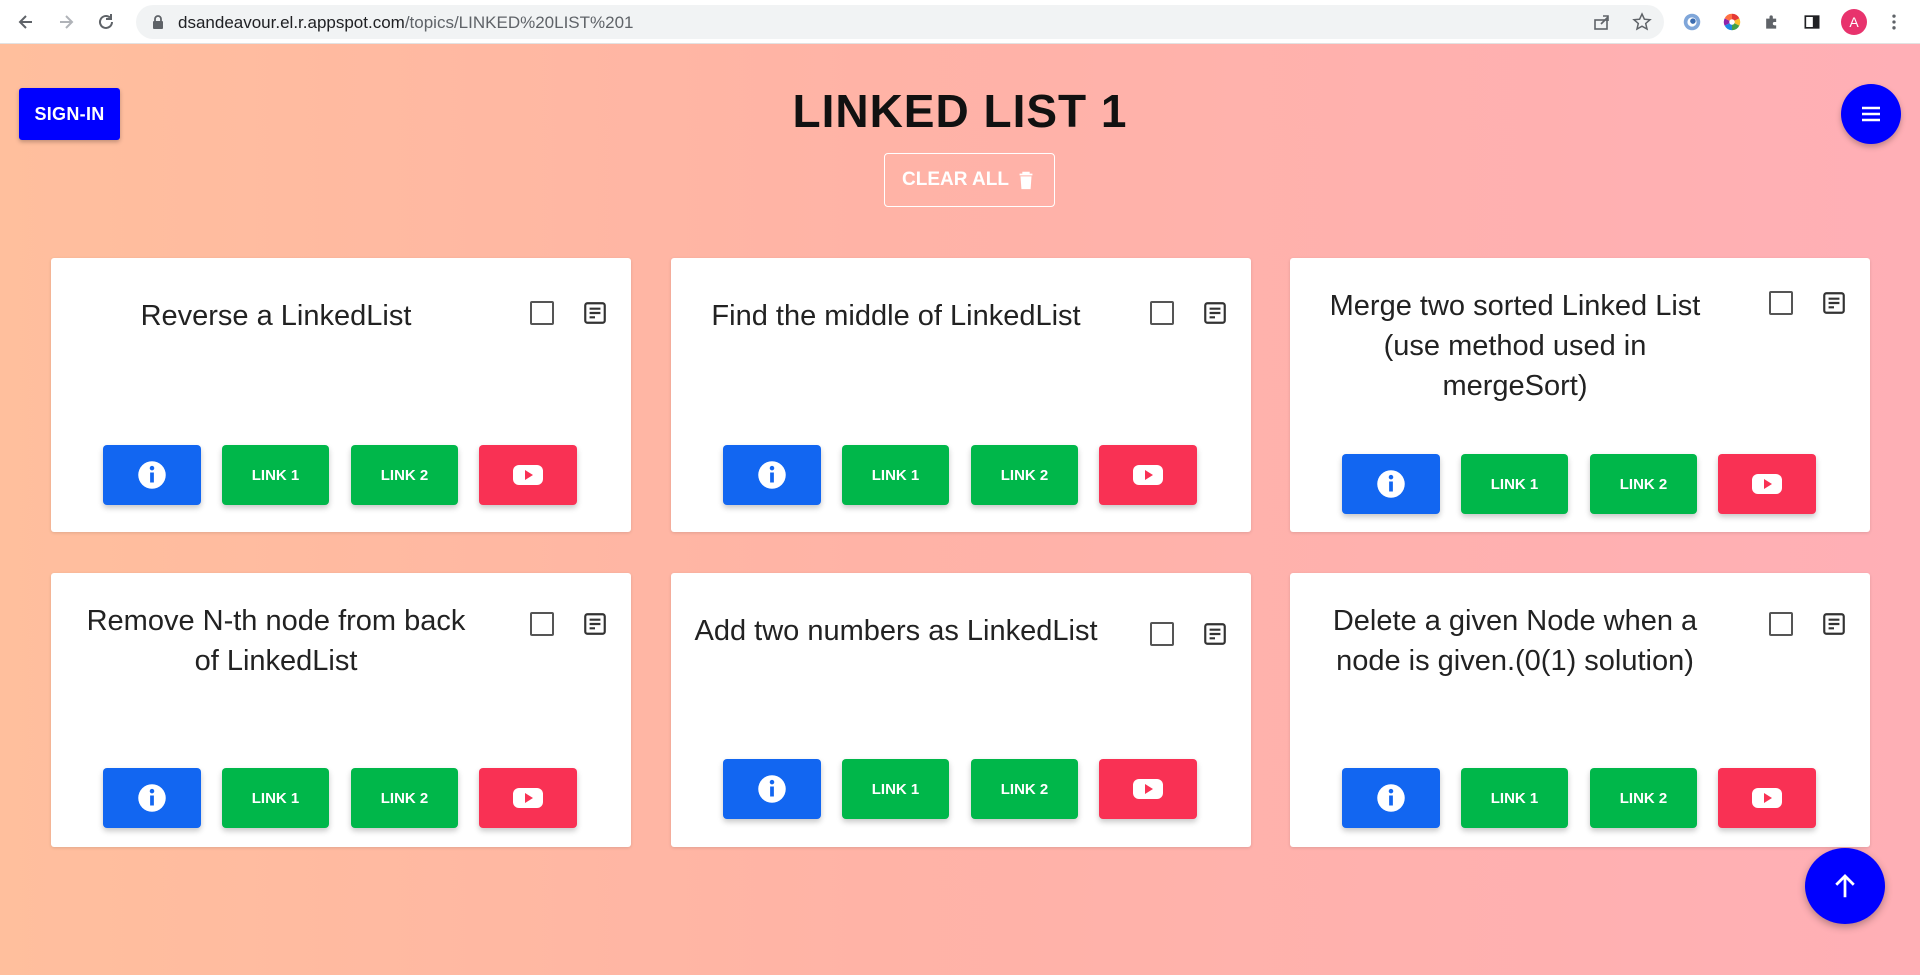  I want to click on kebab-icon, so click(1894, 22).